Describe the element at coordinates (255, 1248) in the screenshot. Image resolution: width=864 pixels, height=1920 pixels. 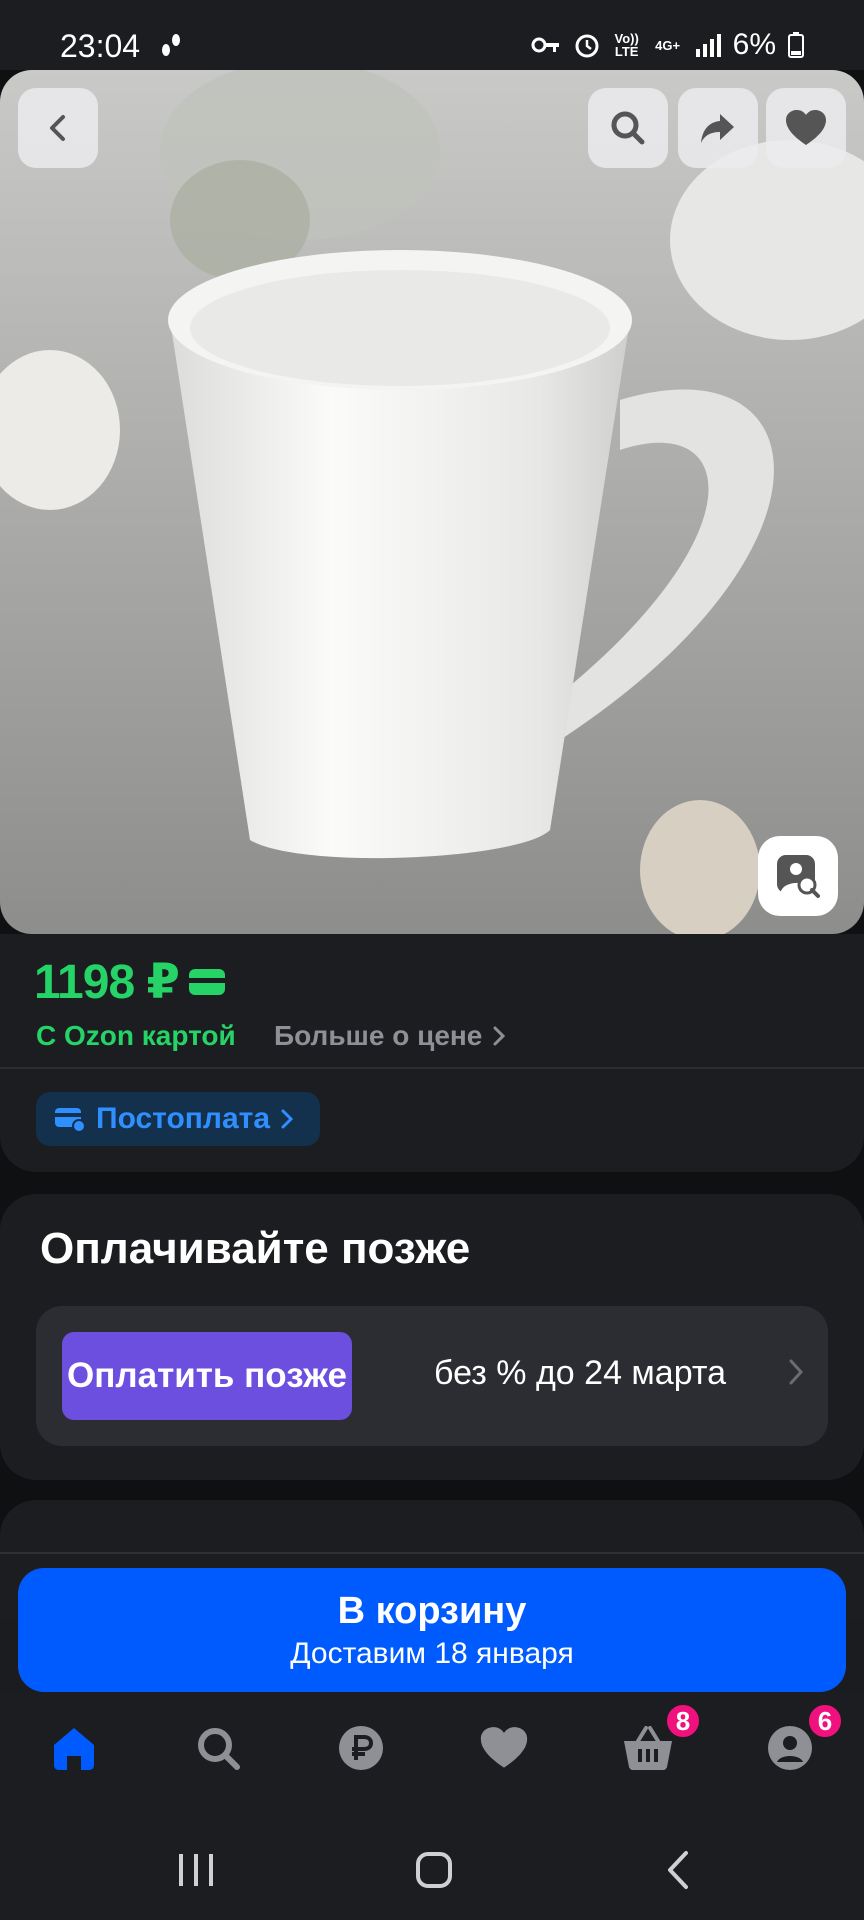
I see `pay-later-title: Оплачивайте позже` at that location.